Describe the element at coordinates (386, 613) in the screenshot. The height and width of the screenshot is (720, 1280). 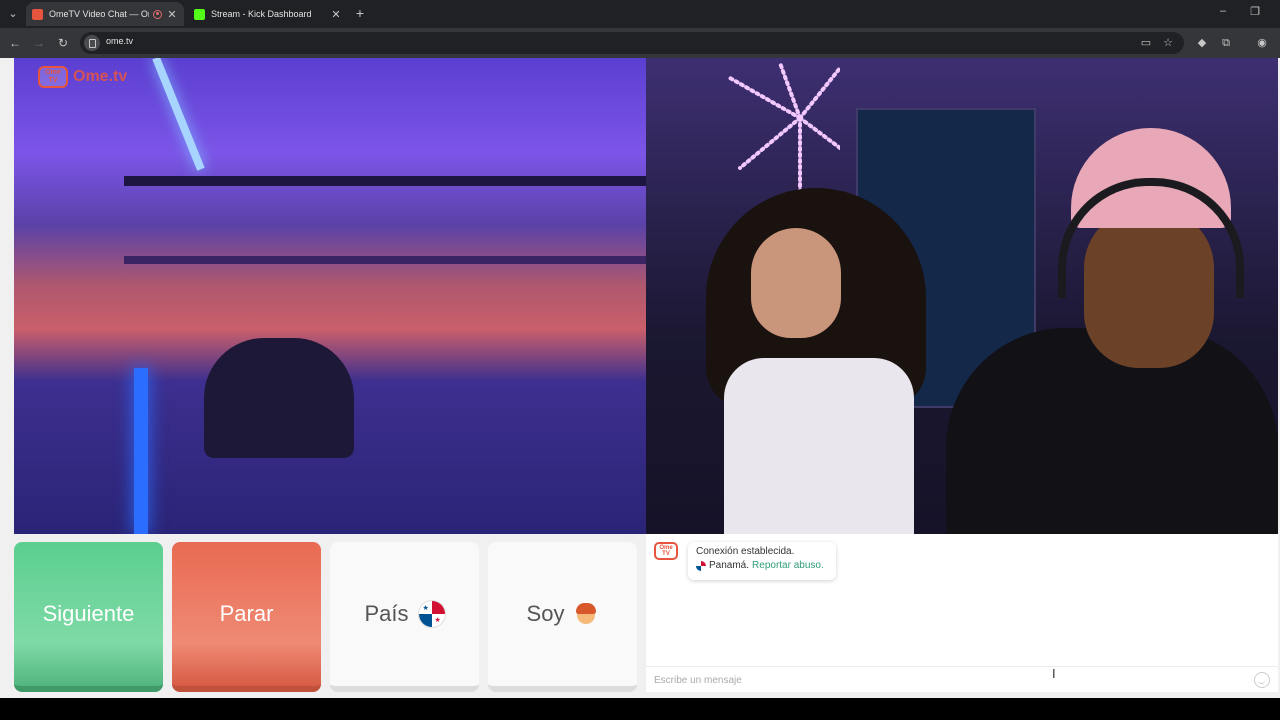
I see `country-label: País` at that location.